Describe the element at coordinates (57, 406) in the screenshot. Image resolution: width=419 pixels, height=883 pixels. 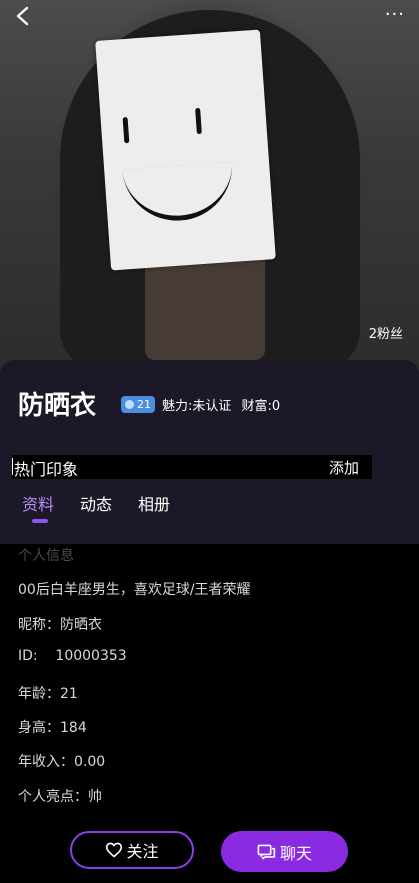
I see `profile-name: 防晒衣` at that location.